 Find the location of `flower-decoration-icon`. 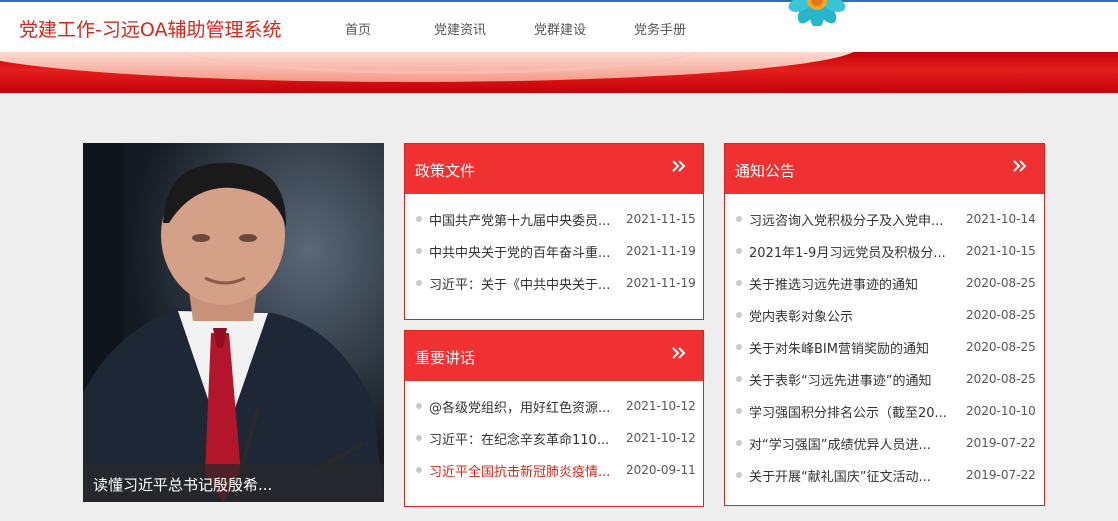

flower-decoration-icon is located at coordinates (817, 13).